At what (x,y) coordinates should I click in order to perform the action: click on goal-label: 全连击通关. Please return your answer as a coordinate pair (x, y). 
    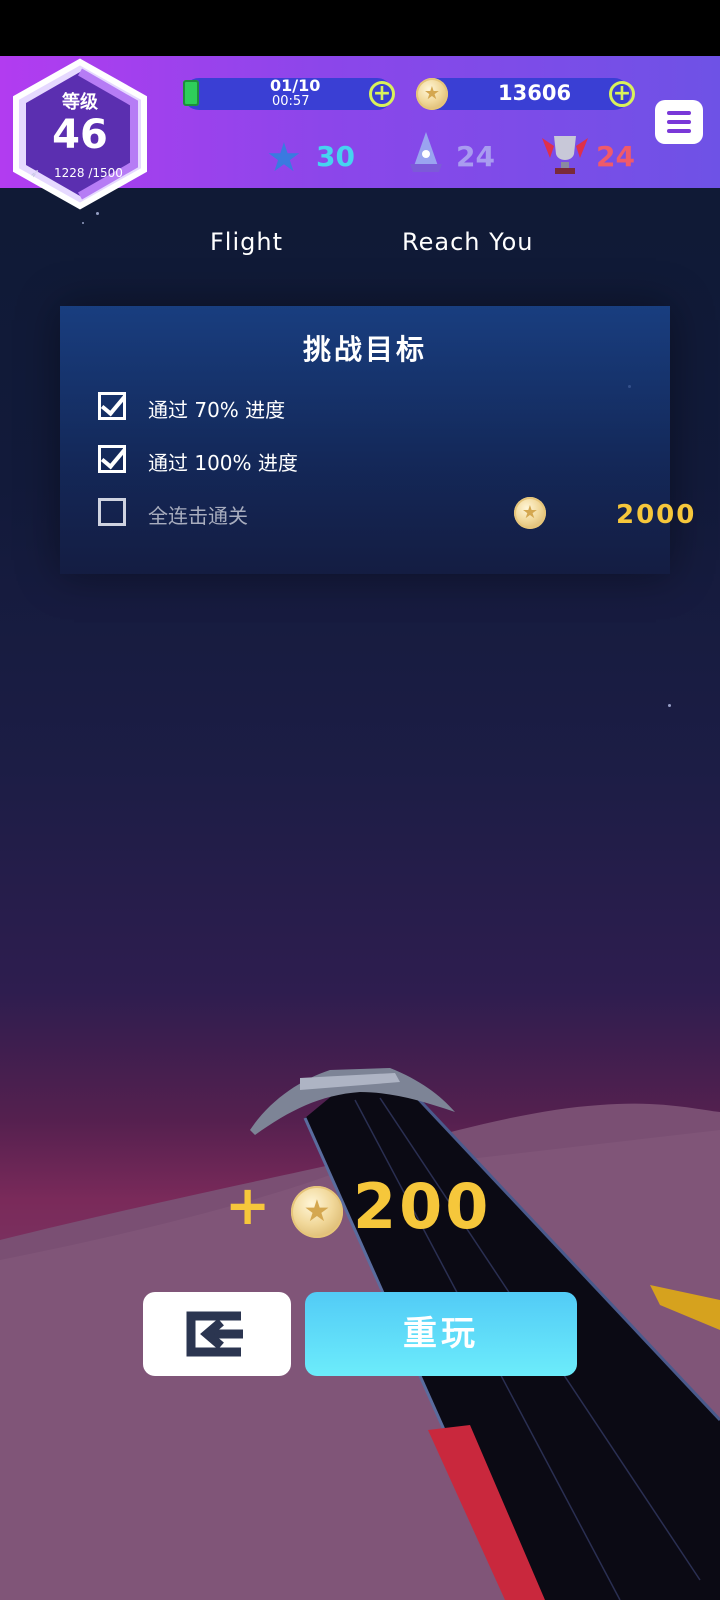
    Looking at the image, I should click on (198, 516).